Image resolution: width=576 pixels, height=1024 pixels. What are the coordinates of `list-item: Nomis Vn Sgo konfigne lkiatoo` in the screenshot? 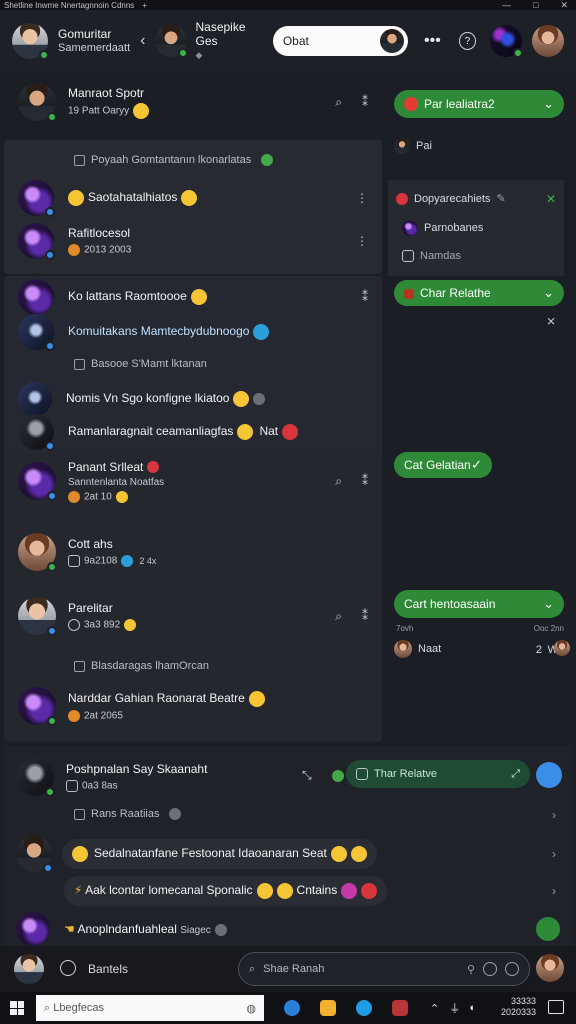 It's located at (193, 399).